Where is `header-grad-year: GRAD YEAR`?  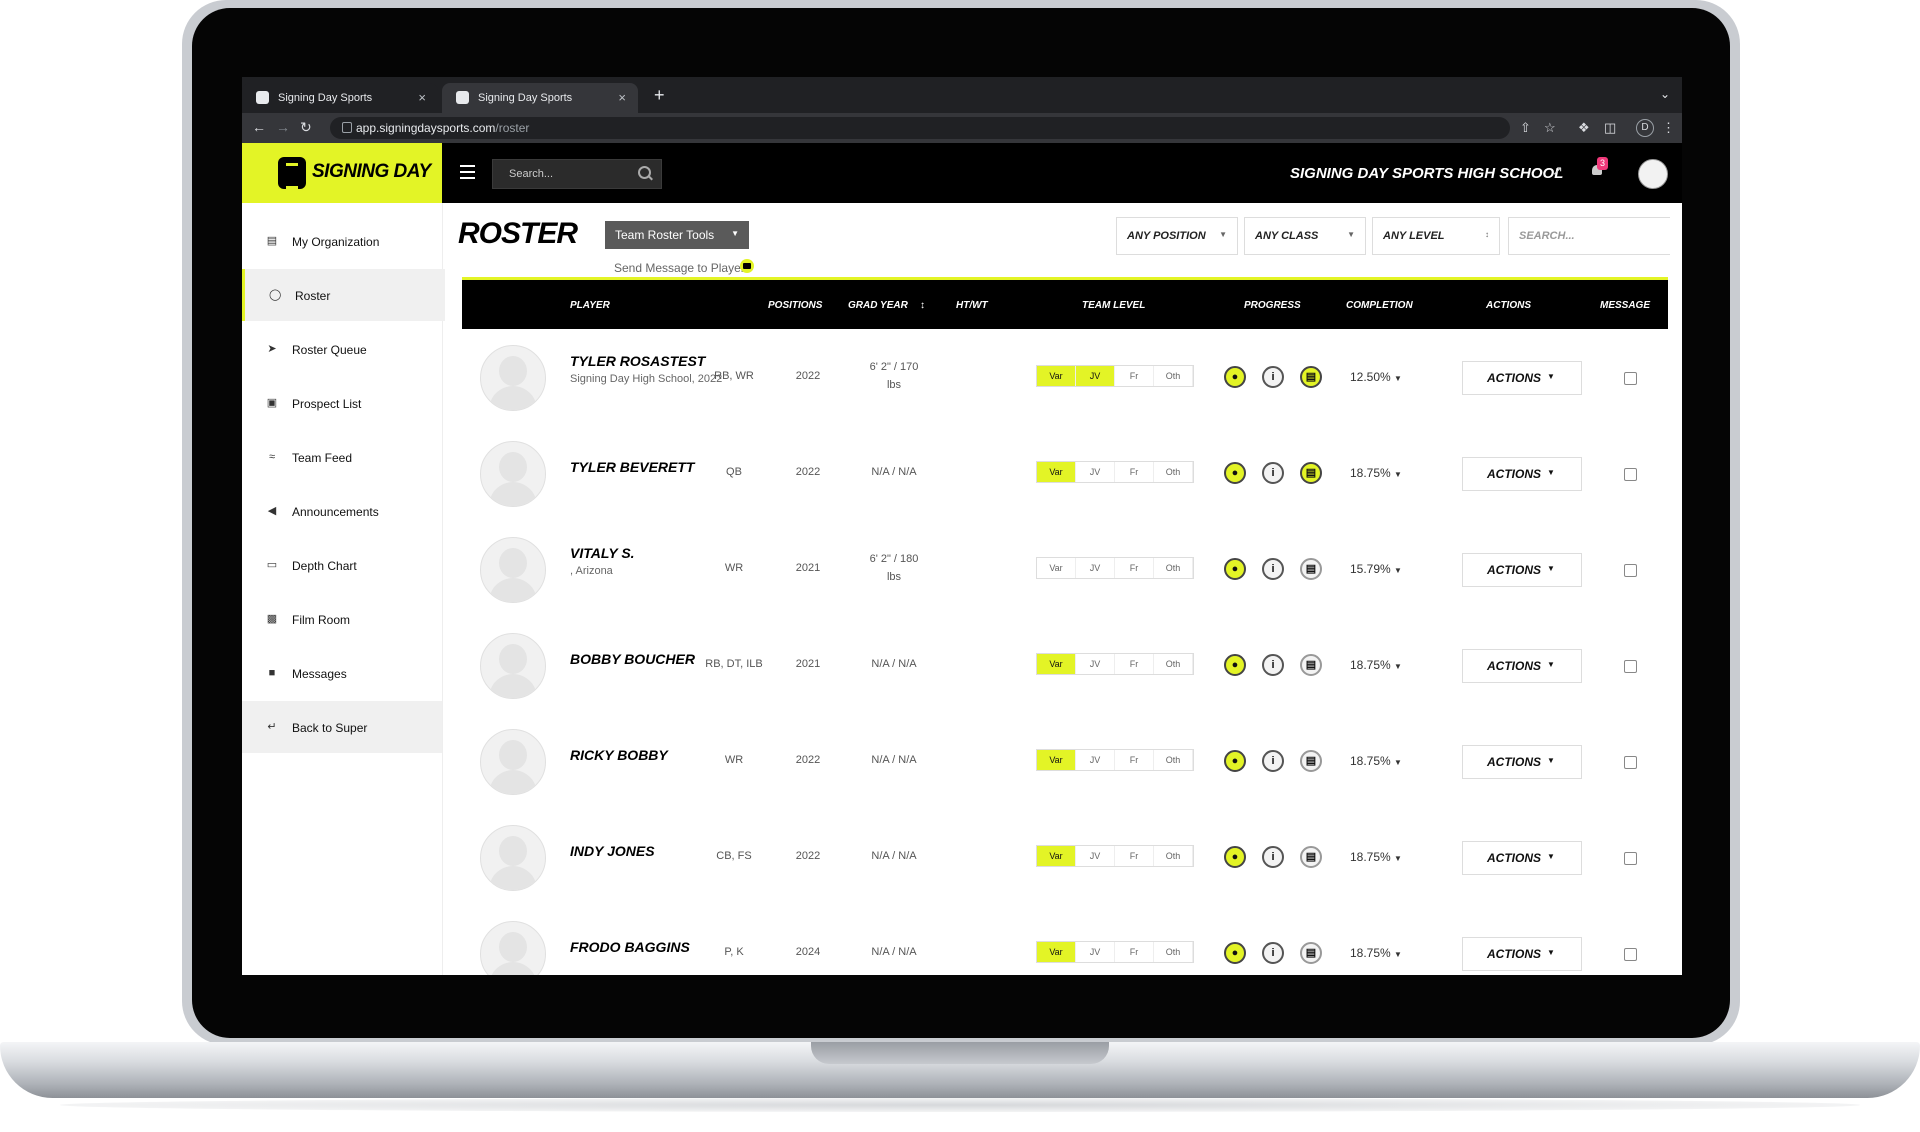 header-grad-year: GRAD YEAR is located at coordinates (878, 305).